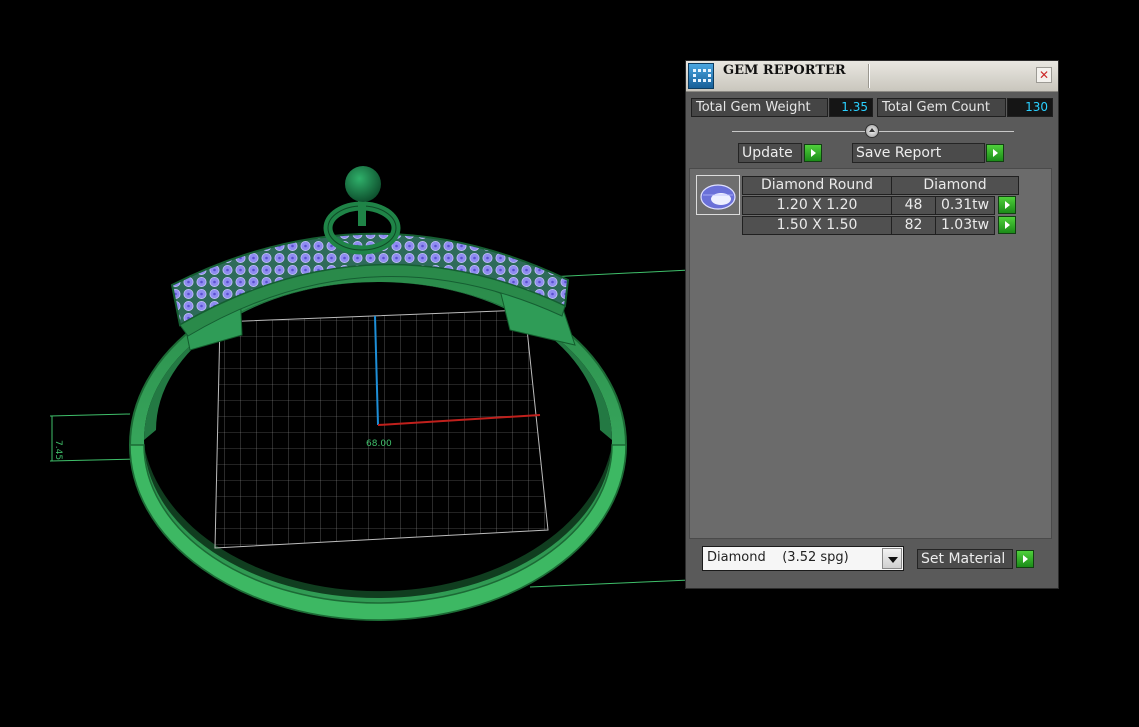  What do you see at coordinates (817, 225) in the screenshot?
I see `gem-size-cell: 1.50 X 1.50` at bounding box center [817, 225].